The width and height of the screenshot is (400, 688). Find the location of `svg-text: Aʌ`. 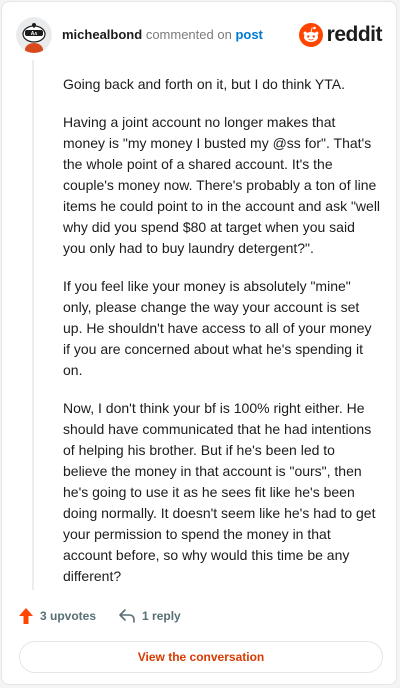

svg-text: Aʌ is located at coordinates (34, 34).